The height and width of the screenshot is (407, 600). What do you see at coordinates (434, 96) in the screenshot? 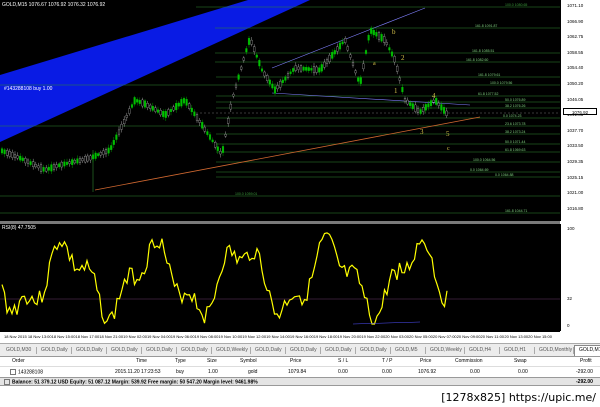
I see `wave-label-4: 4` at bounding box center [434, 96].